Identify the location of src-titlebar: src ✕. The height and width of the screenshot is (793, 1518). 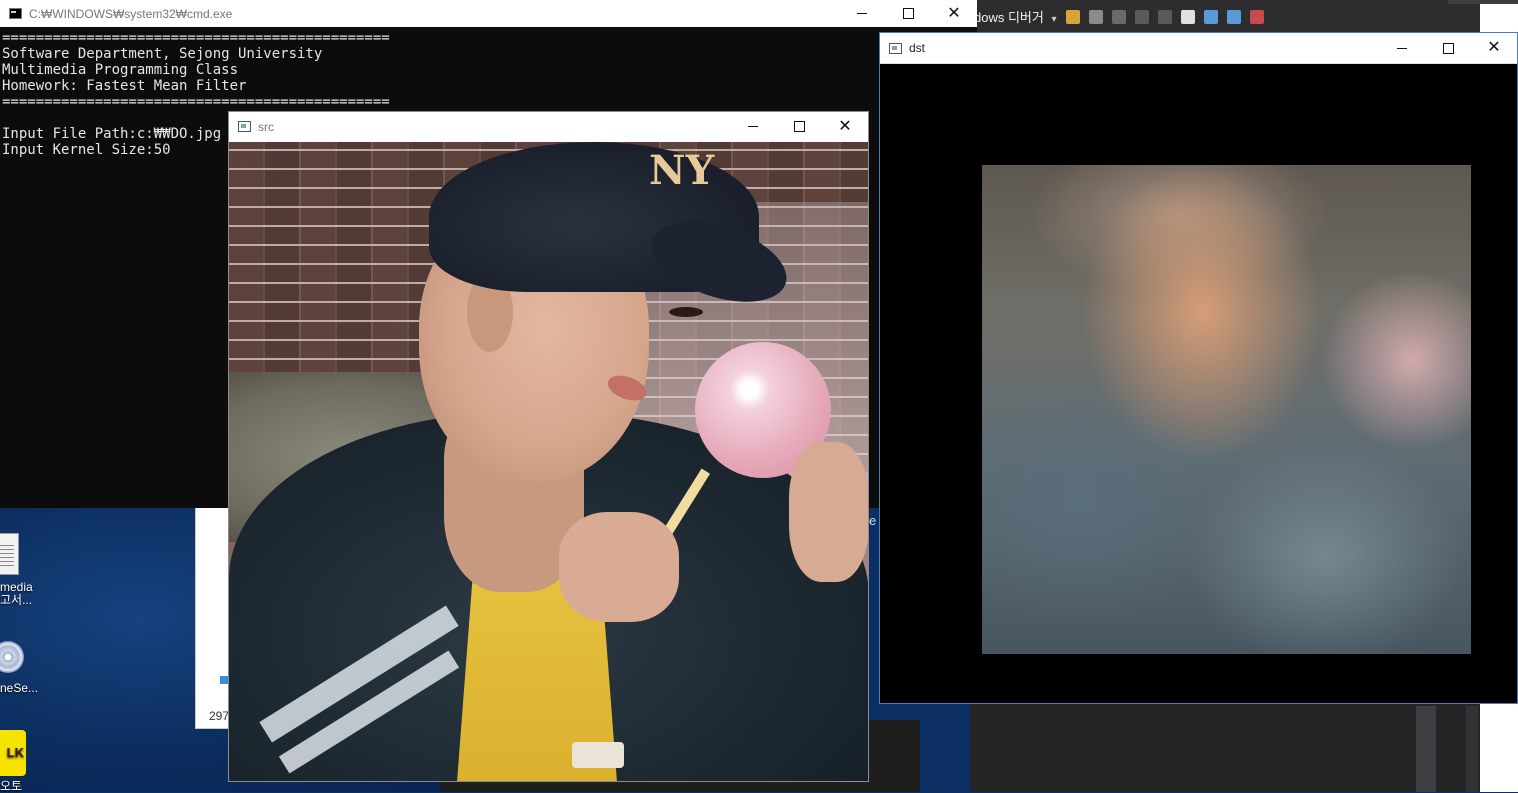
(548, 126).